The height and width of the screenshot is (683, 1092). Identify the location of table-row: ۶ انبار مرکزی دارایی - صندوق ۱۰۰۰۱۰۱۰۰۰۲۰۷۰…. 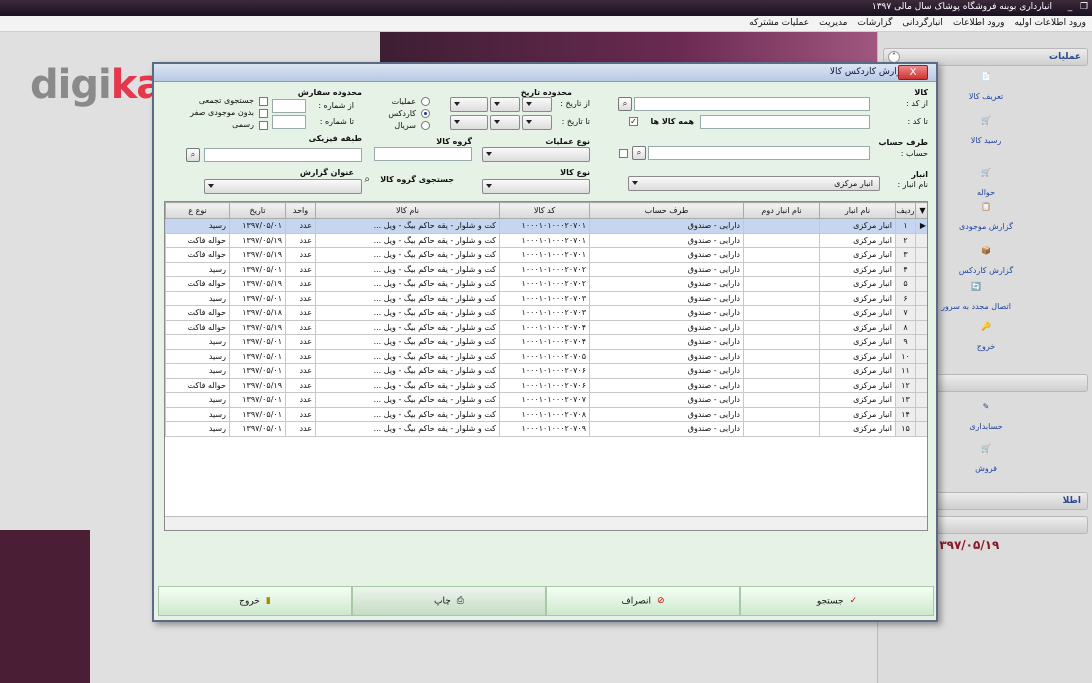
(546, 298).